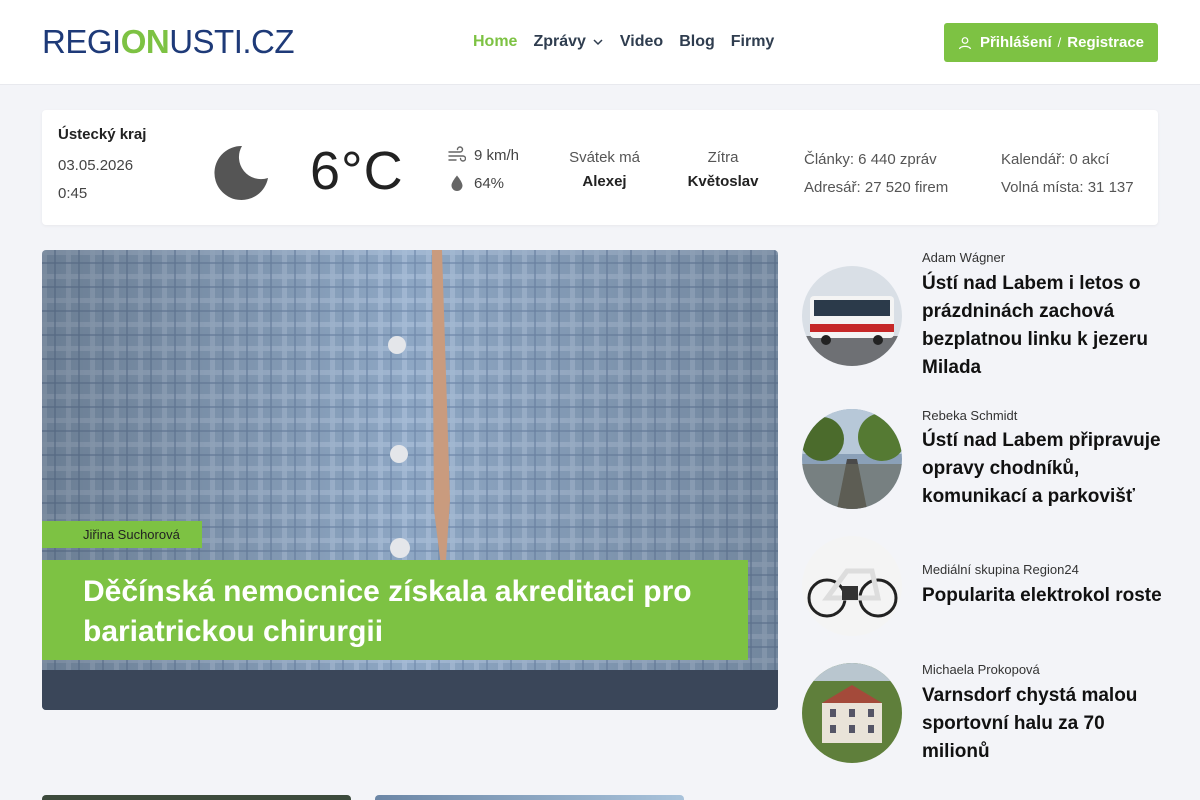 This screenshot has width=1200, height=800. Describe the element at coordinates (723, 181) in the screenshot. I see `tomorrow-name: Květoslav` at that location.